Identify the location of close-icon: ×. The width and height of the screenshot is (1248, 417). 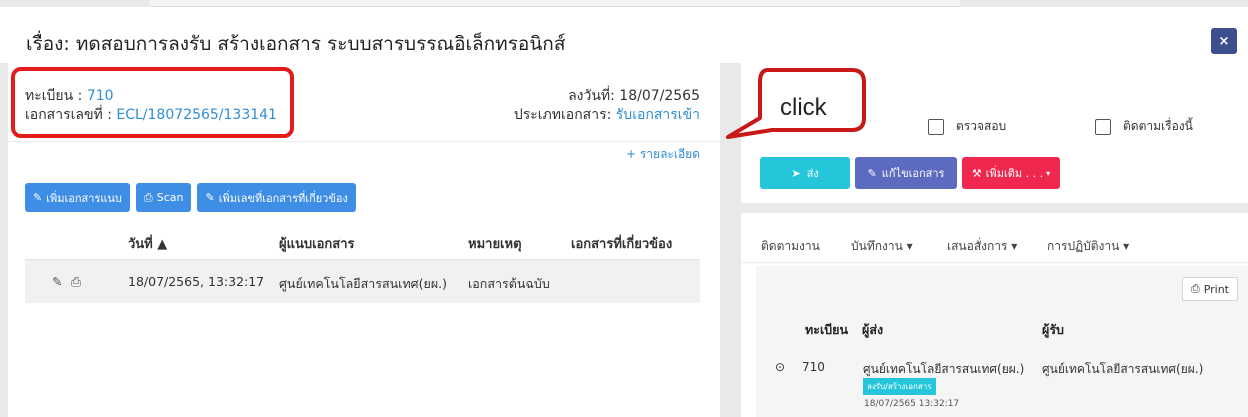
(1224, 41).